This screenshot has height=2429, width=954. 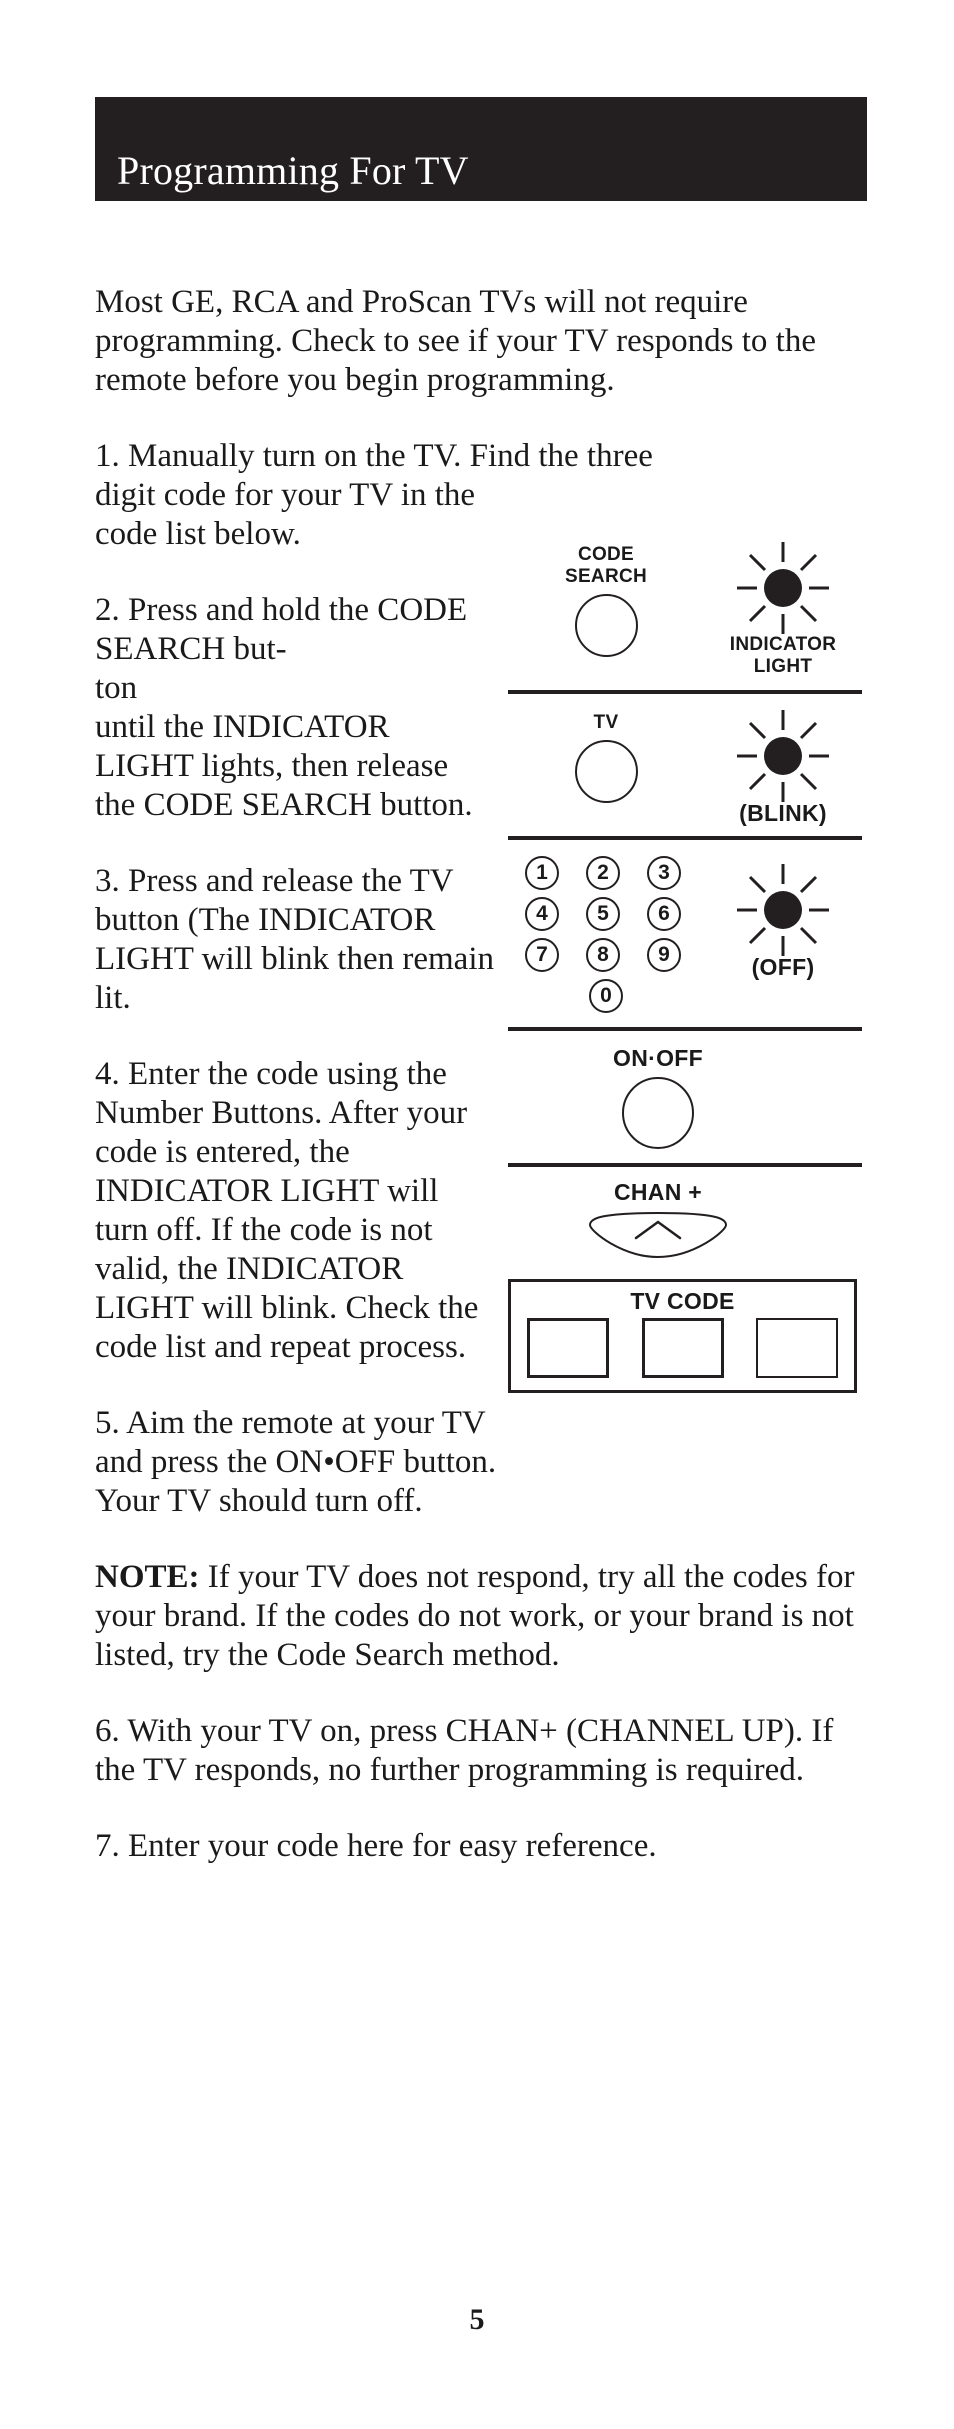 What do you see at coordinates (481, 149) in the screenshot?
I see `page-header-bar: Programming For TV` at bounding box center [481, 149].